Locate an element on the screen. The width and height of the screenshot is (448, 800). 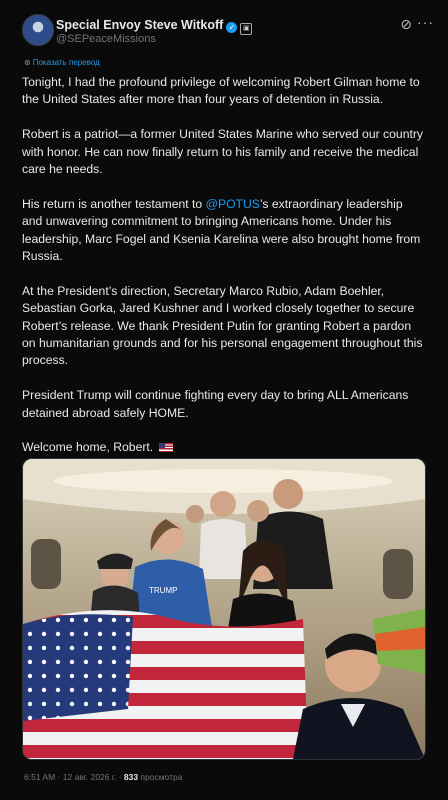
translate-link: ⊛ Показать перевод is located at coordinates (62, 62).